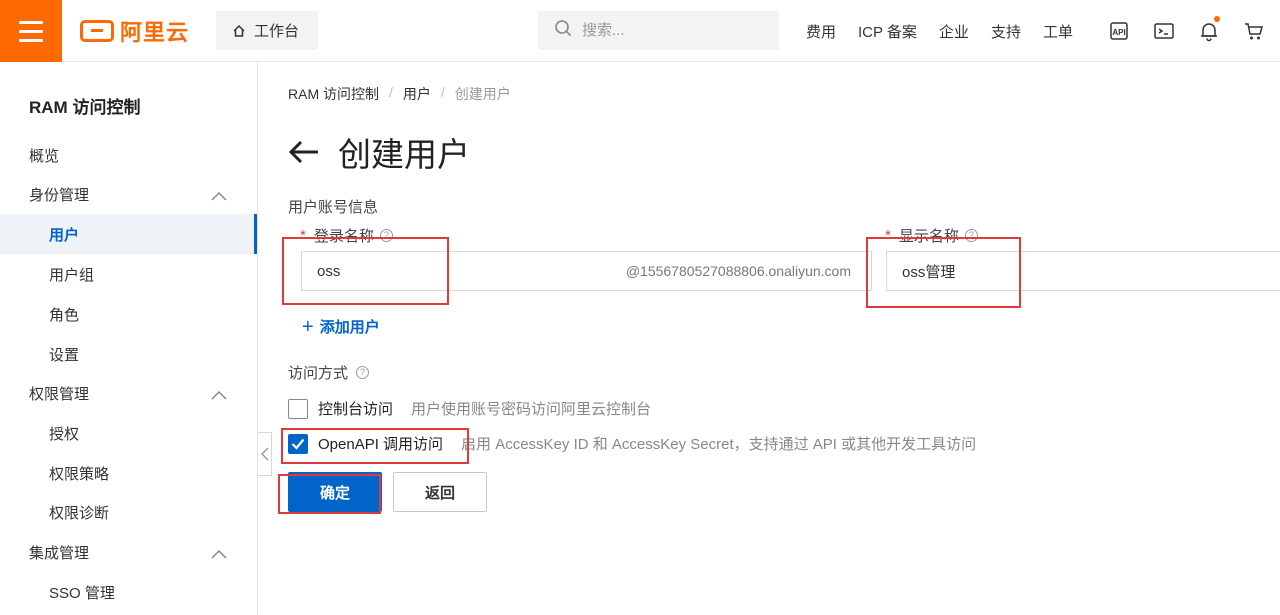 This screenshot has height=615, width=1280. I want to click on bell-icon, so click(1209, 30).